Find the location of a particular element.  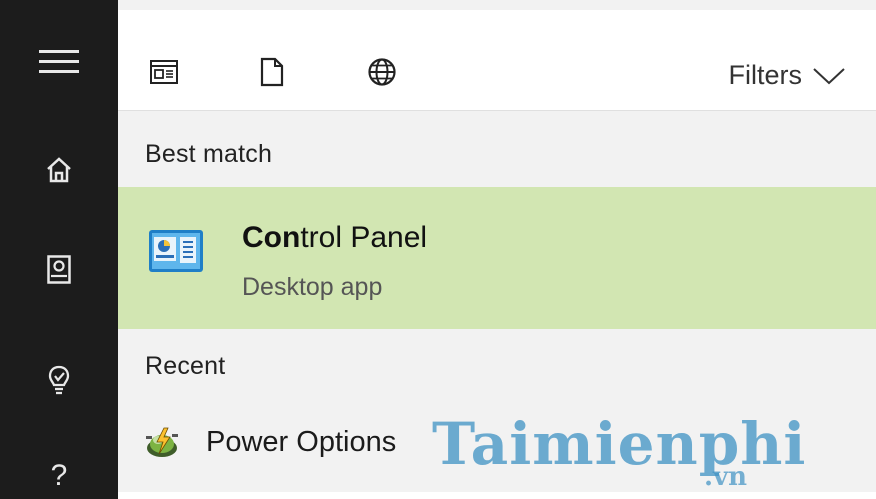

apps-filter-button is located at coordinates (164, 72).